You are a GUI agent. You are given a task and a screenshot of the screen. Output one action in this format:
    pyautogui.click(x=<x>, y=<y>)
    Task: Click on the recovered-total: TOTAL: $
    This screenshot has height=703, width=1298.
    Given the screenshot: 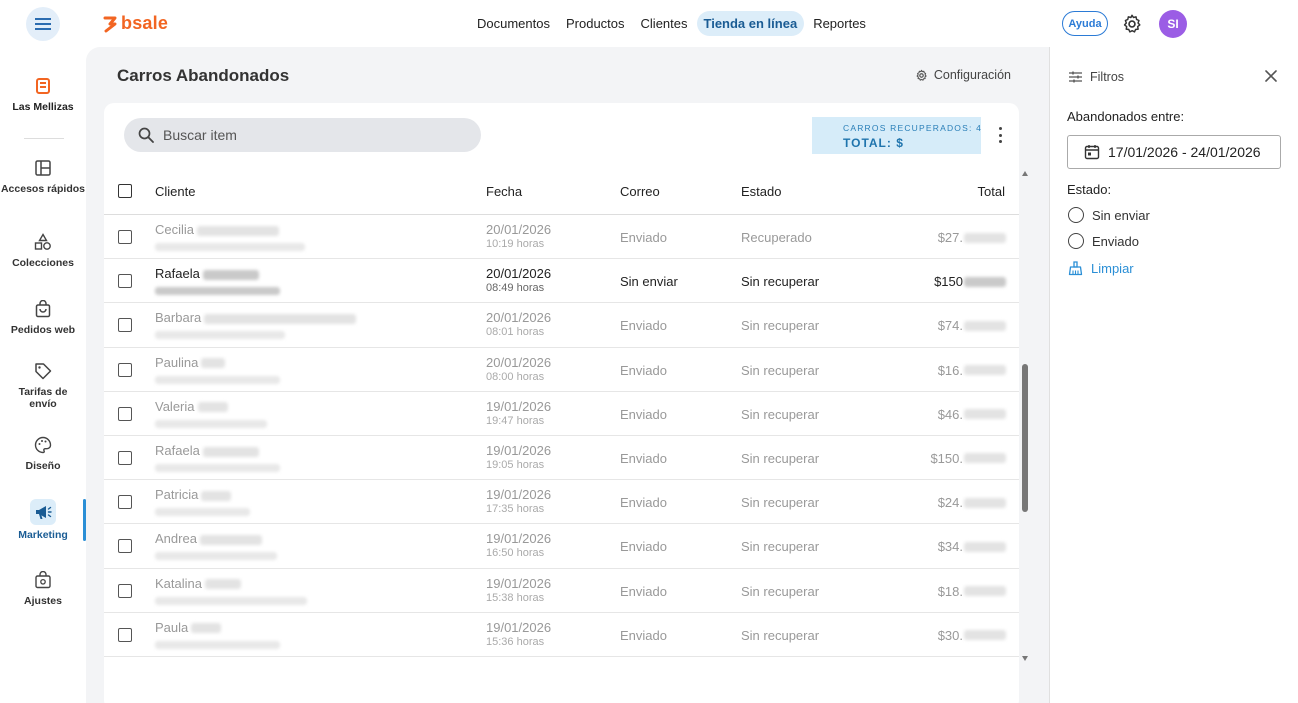 What is the action you would take?
    pyautogui.click(x=873, y=143)
    